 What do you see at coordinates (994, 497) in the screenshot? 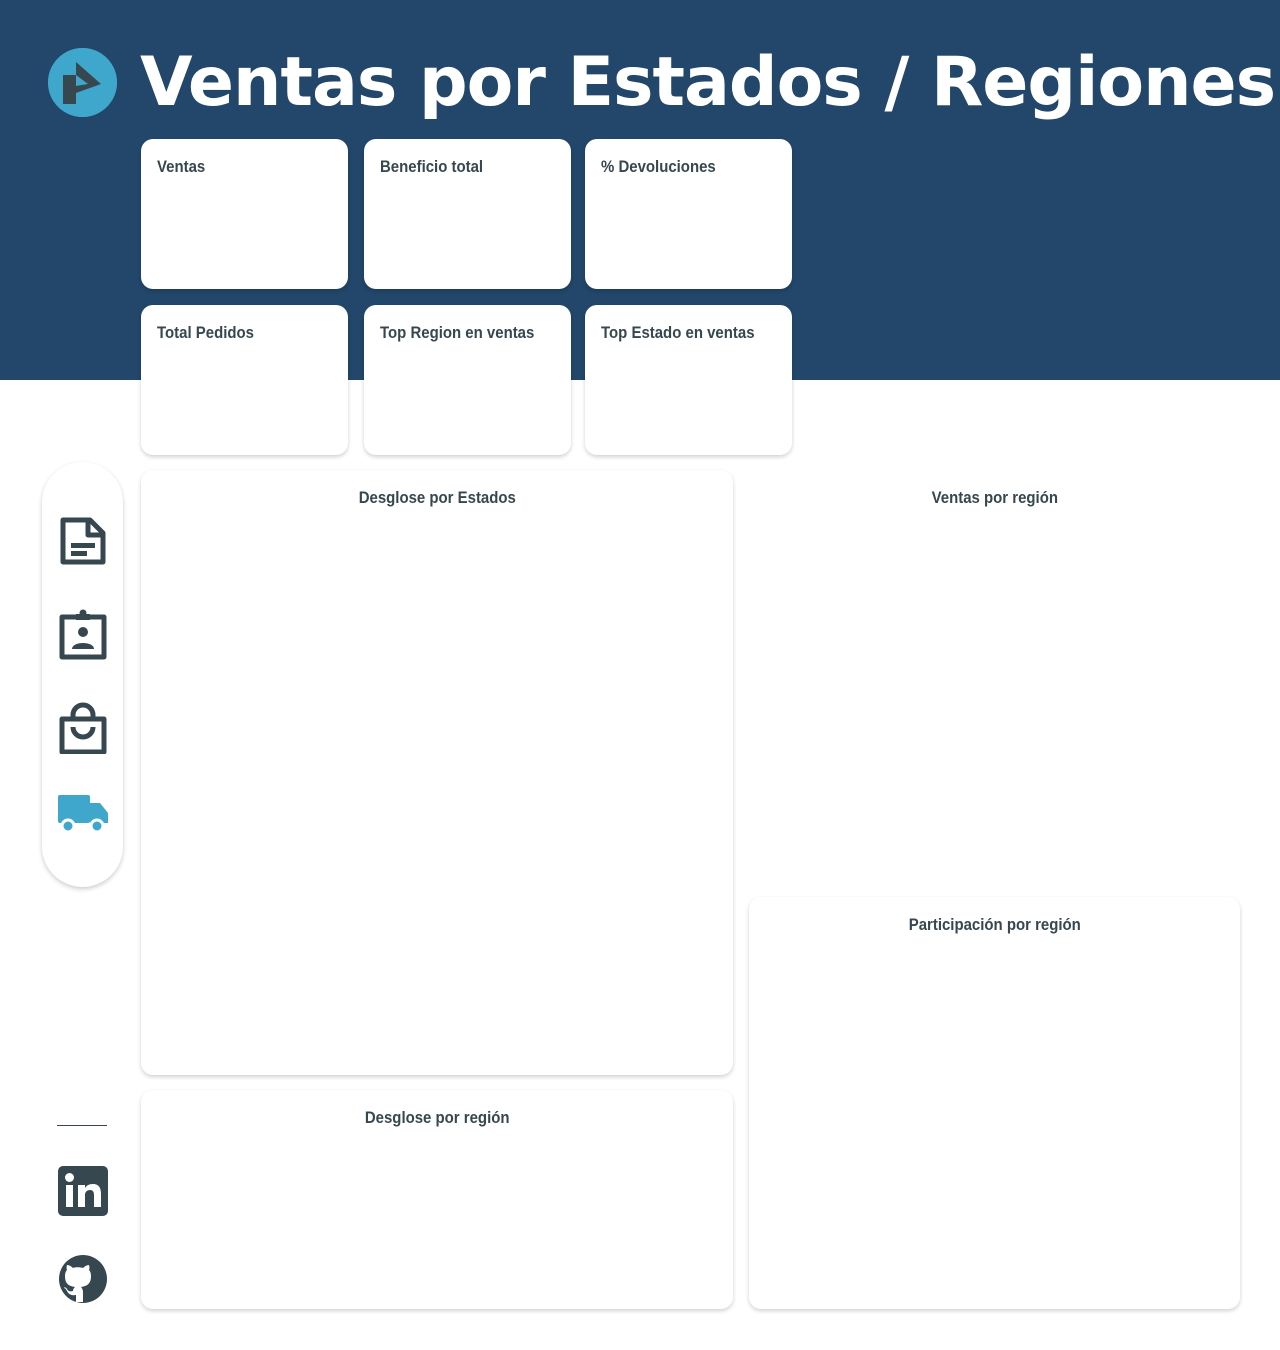
I see `panel-title: Ventas por región` at bounding box center [994, 497].